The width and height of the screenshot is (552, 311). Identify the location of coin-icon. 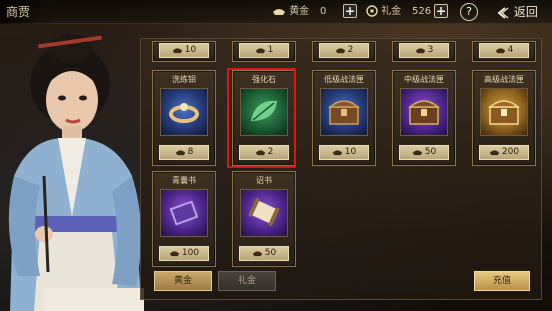
(372, 11).